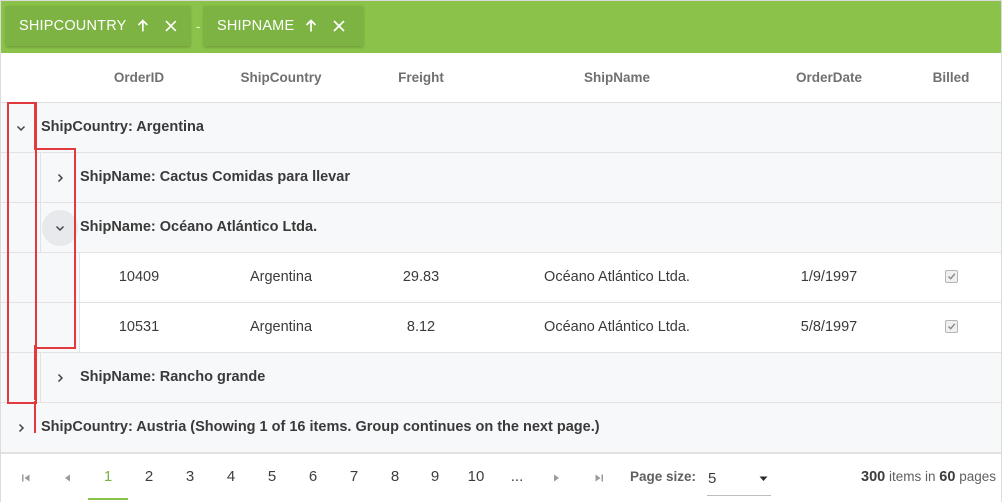 This screenshot has width=1002, height=502. I want to click on group-chip-label: SHIPNAME, so click(256, 26).